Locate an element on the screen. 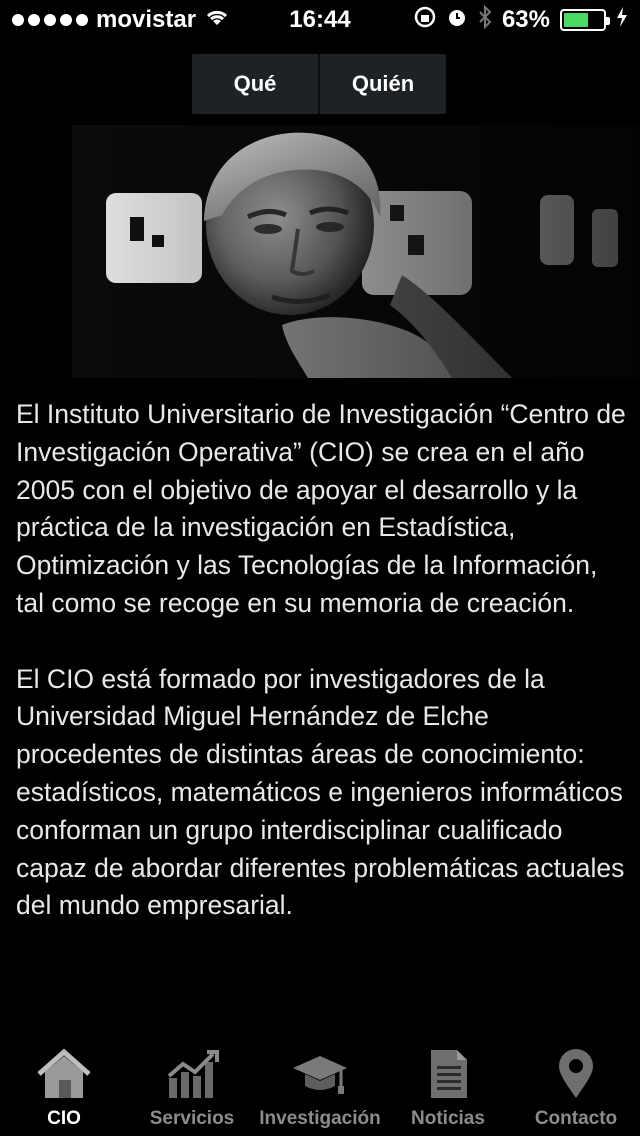 The width and height of the screenshot is (640, 1136). charging-icon is located at coordinates (622, 20).